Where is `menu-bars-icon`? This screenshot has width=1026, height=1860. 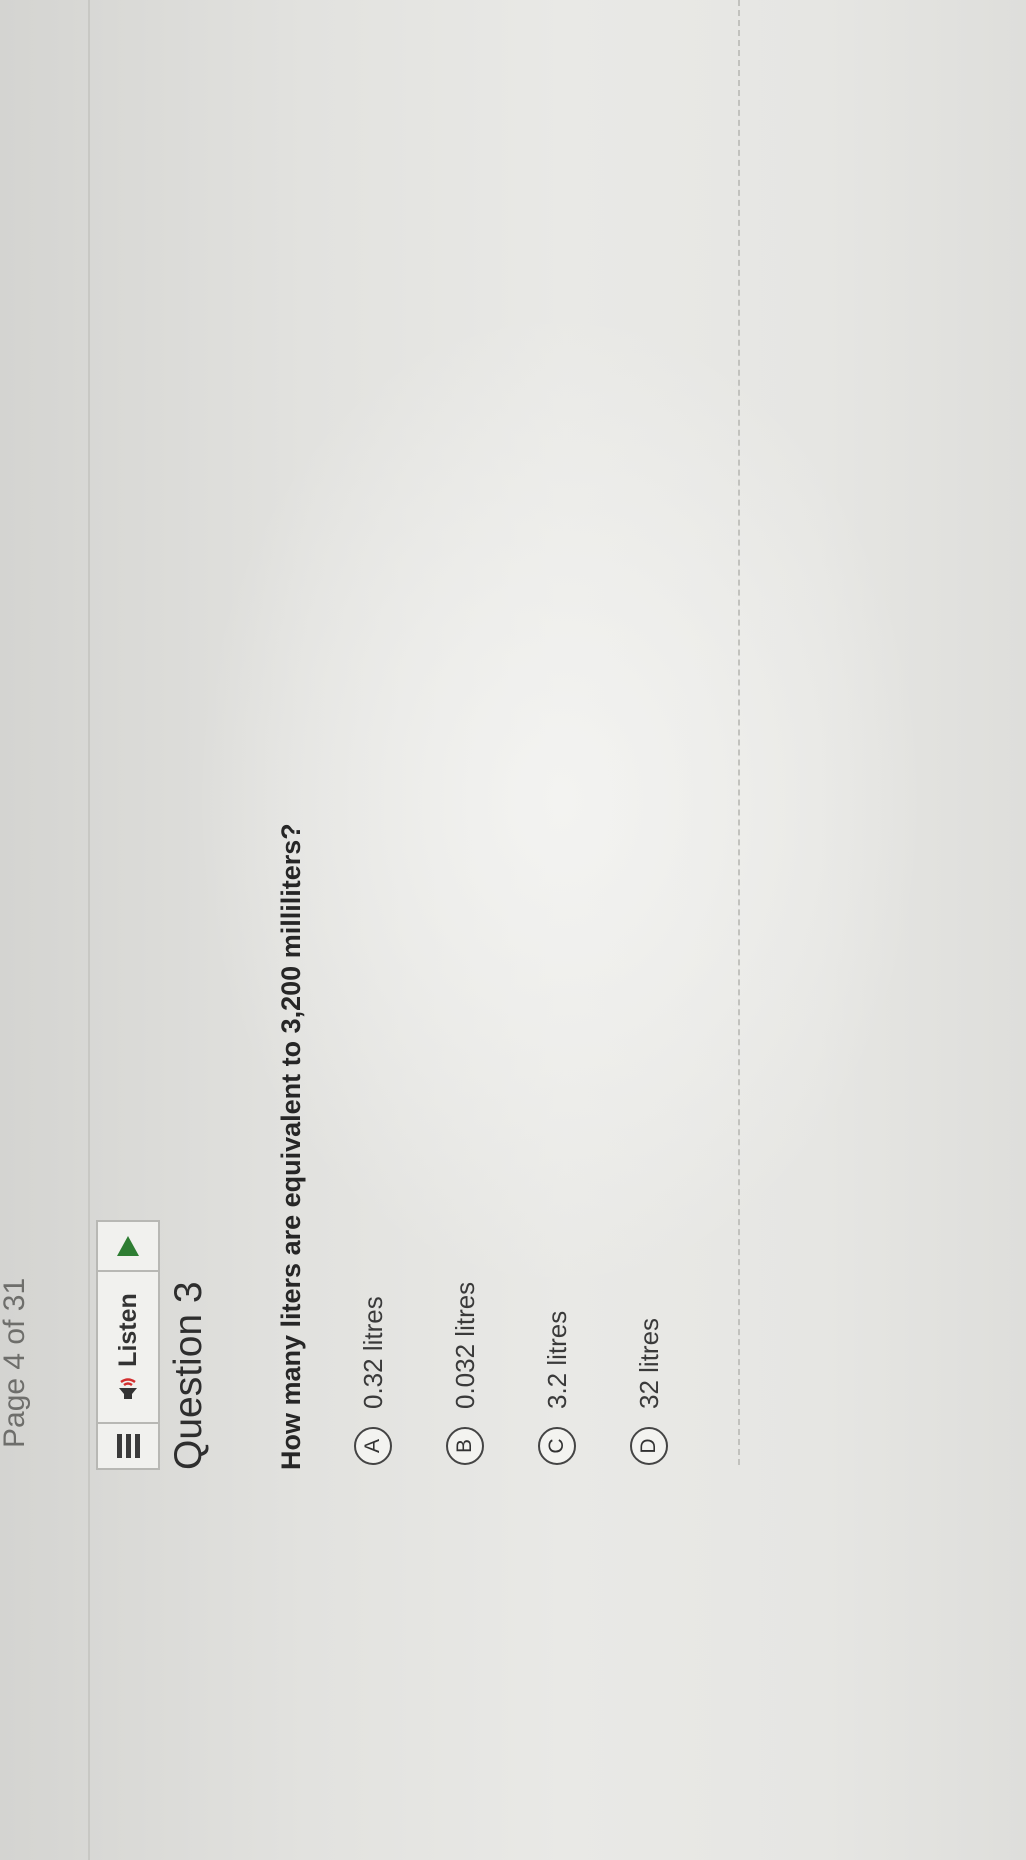 menu-bars-icon is located at coordinates (128, 1446).